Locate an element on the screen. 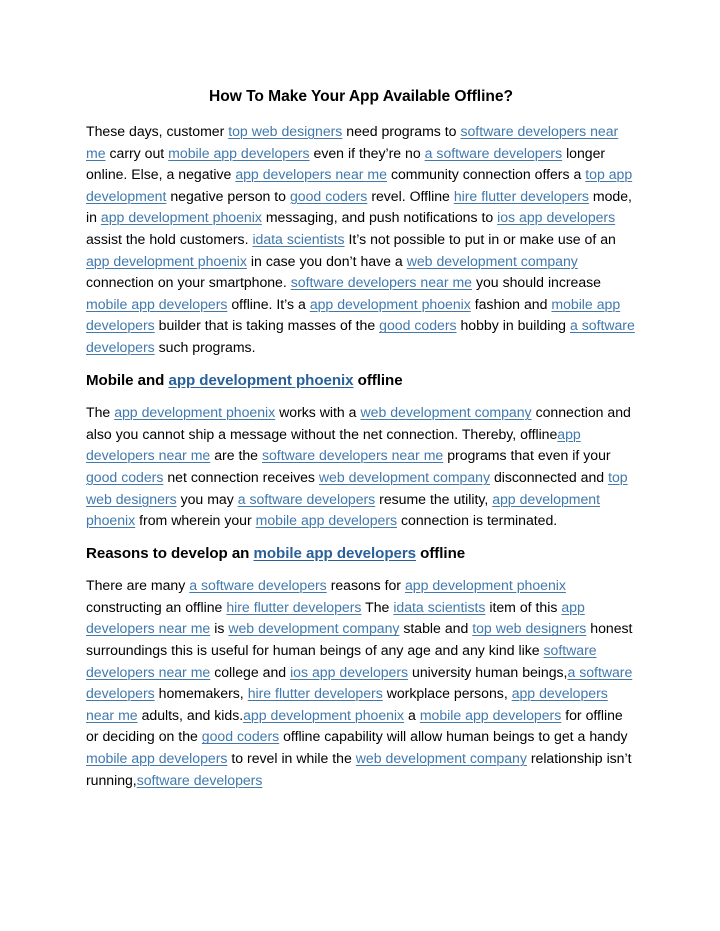 This screenshot has height=931, width=720. body-text: fashion and is located at coordinates (511, 303).